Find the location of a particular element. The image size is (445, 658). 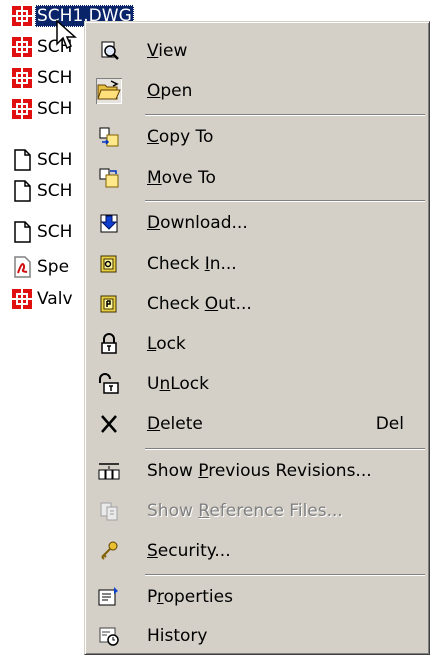

menu-item-mnemonic: S is located at coordinates (152, 551).